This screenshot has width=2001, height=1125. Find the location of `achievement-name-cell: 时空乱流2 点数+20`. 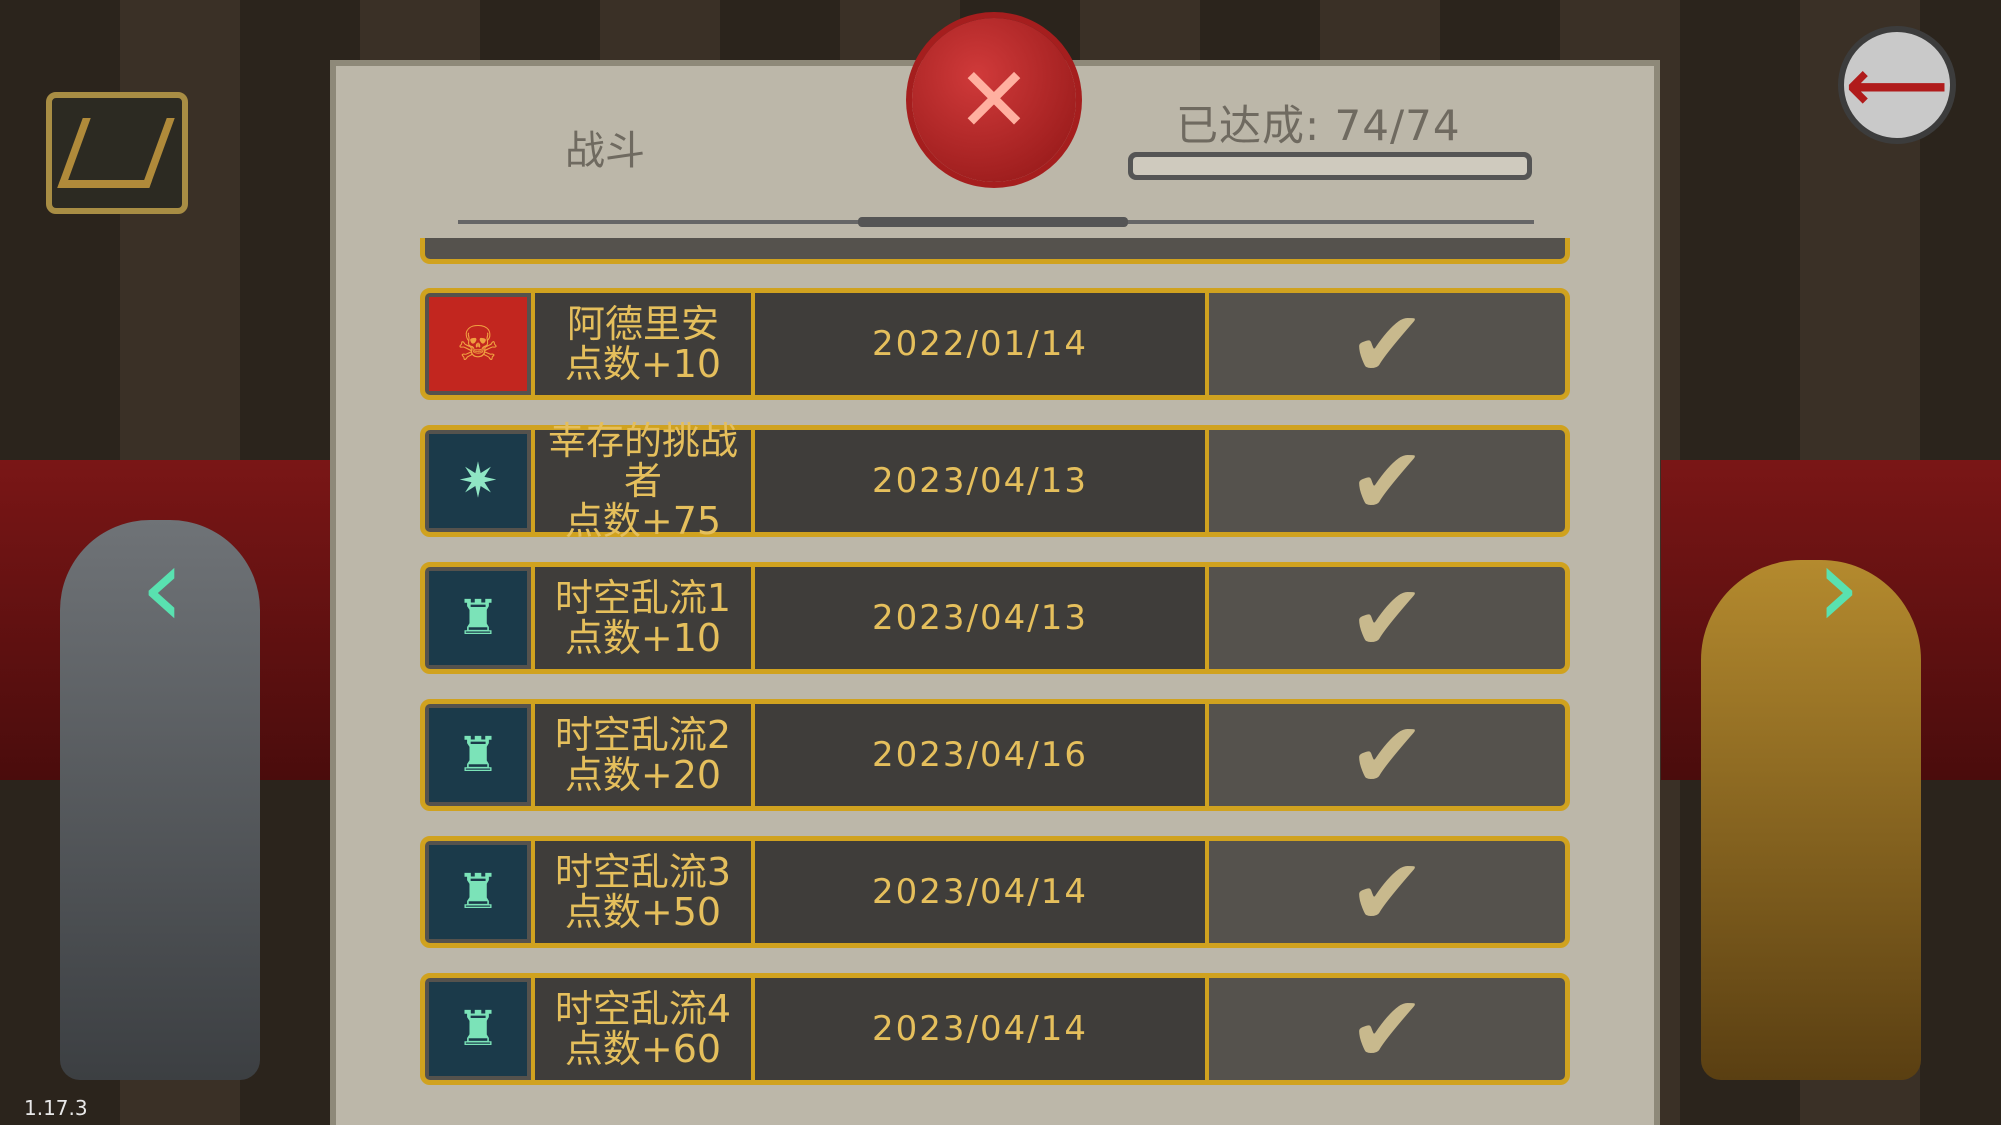

achievement-name-cell: 时空乱流2 点数+20 is located at coordinates (643, 755).